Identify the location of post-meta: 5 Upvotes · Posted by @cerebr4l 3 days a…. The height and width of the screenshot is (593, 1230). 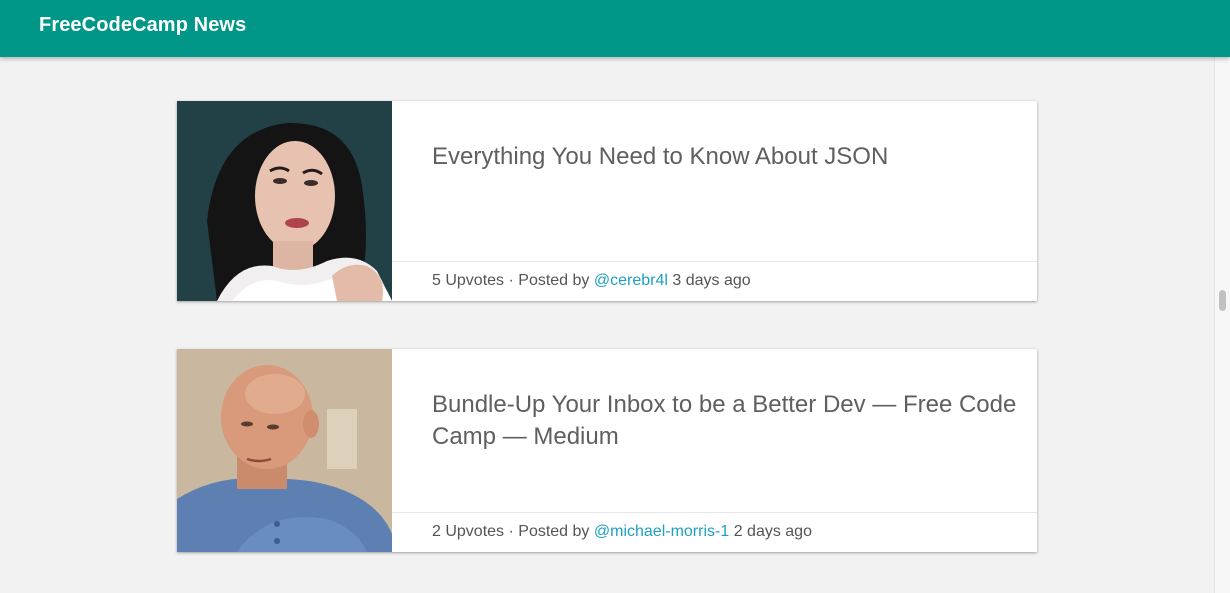
(591, 281).